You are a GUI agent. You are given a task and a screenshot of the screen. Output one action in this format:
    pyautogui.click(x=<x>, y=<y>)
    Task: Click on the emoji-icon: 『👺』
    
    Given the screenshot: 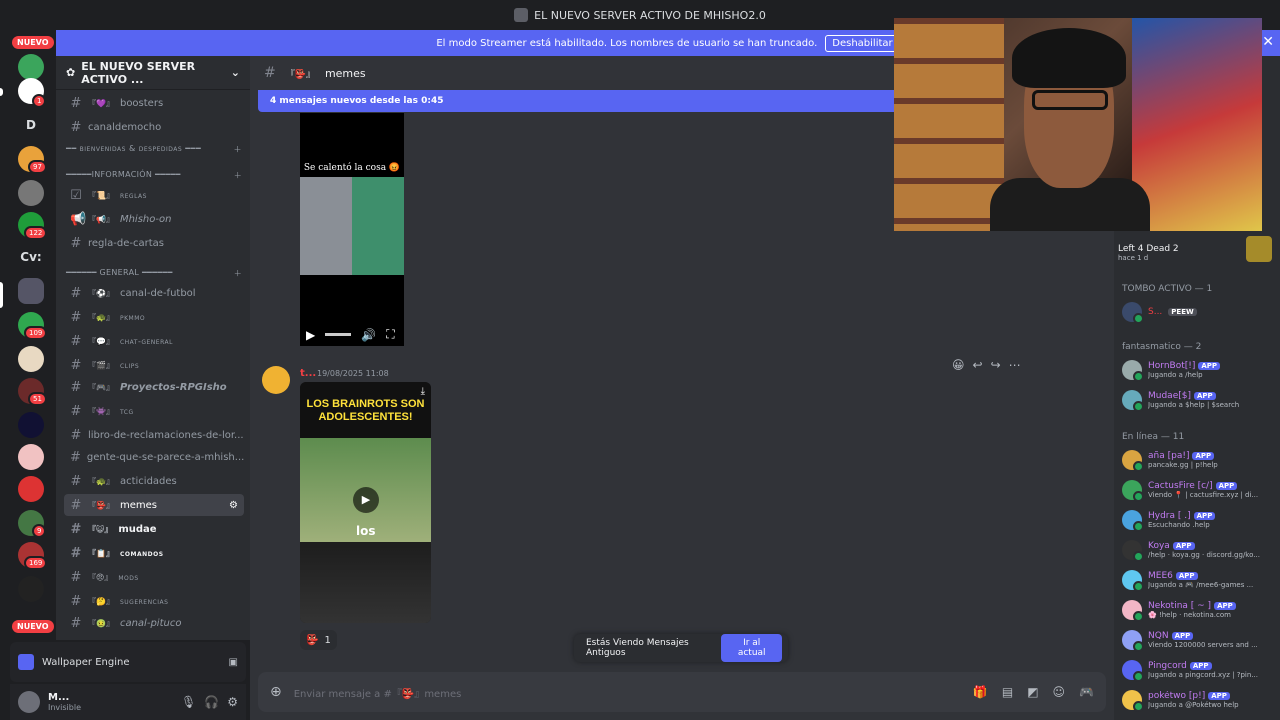 What is the action you would take?
    pyautogui.click(x=300, y=74)
    